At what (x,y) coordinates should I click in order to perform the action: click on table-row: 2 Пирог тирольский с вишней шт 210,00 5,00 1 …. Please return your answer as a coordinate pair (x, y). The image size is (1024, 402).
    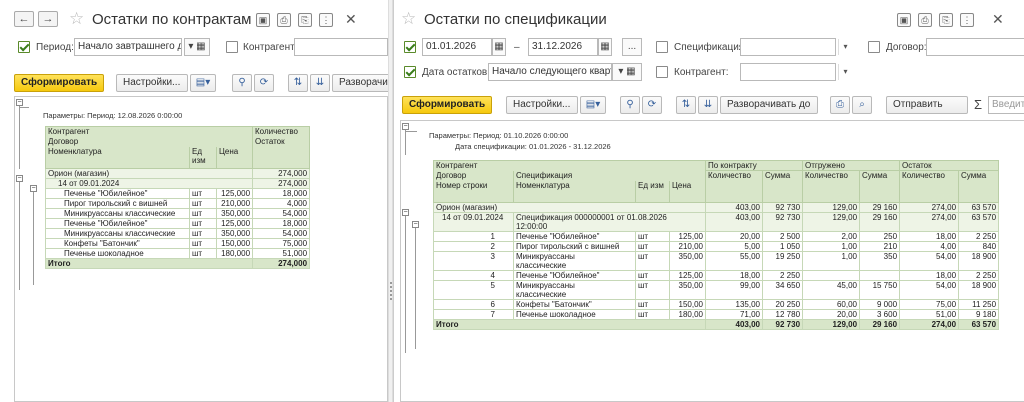
    Looking at the image, I should click on (716, 246).